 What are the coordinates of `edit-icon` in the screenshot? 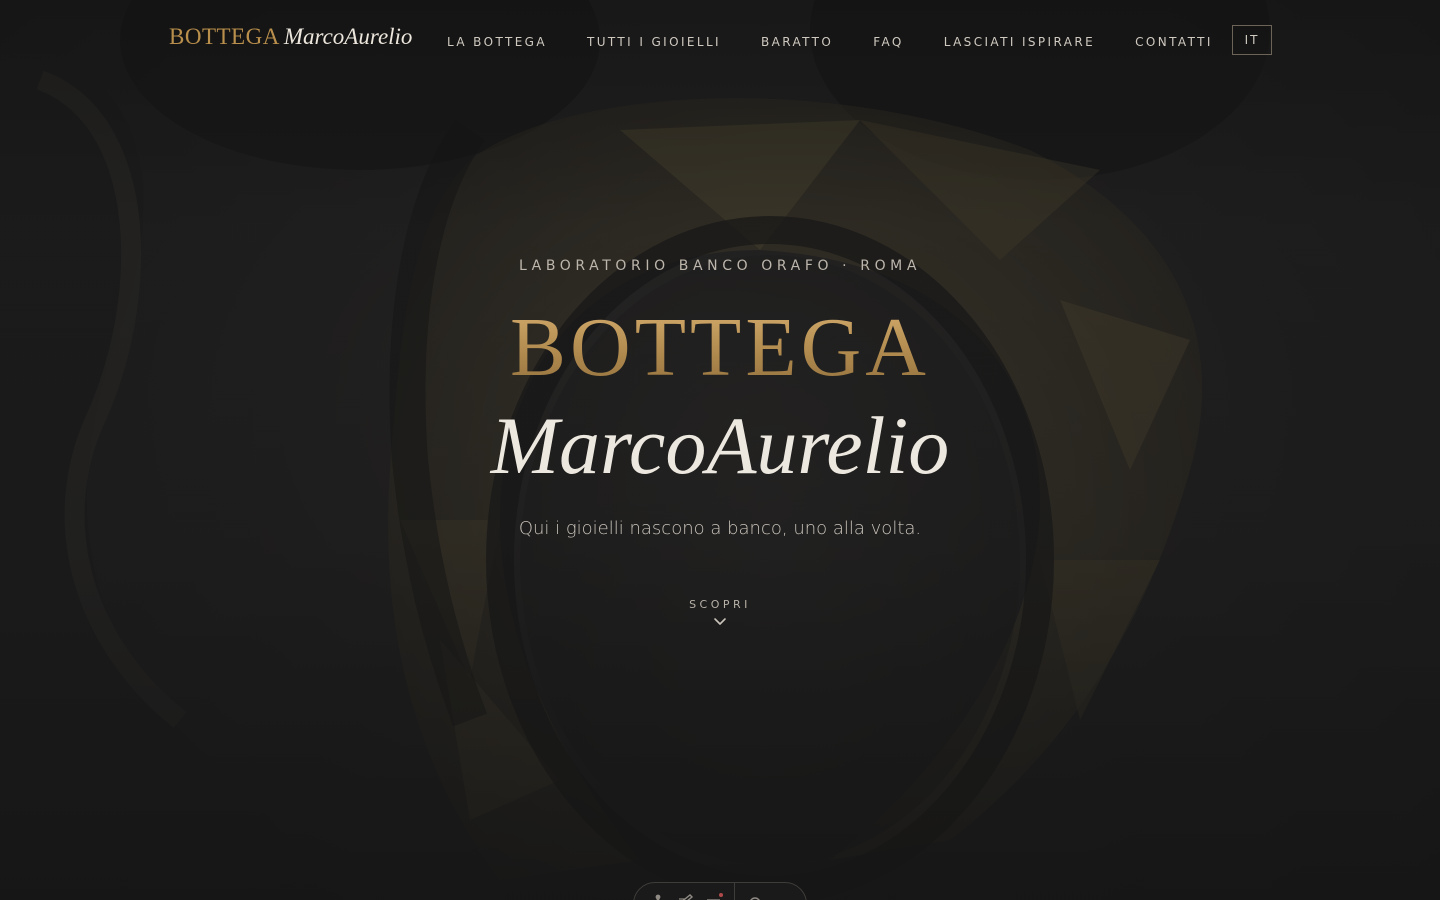 It's located at (686, 894).